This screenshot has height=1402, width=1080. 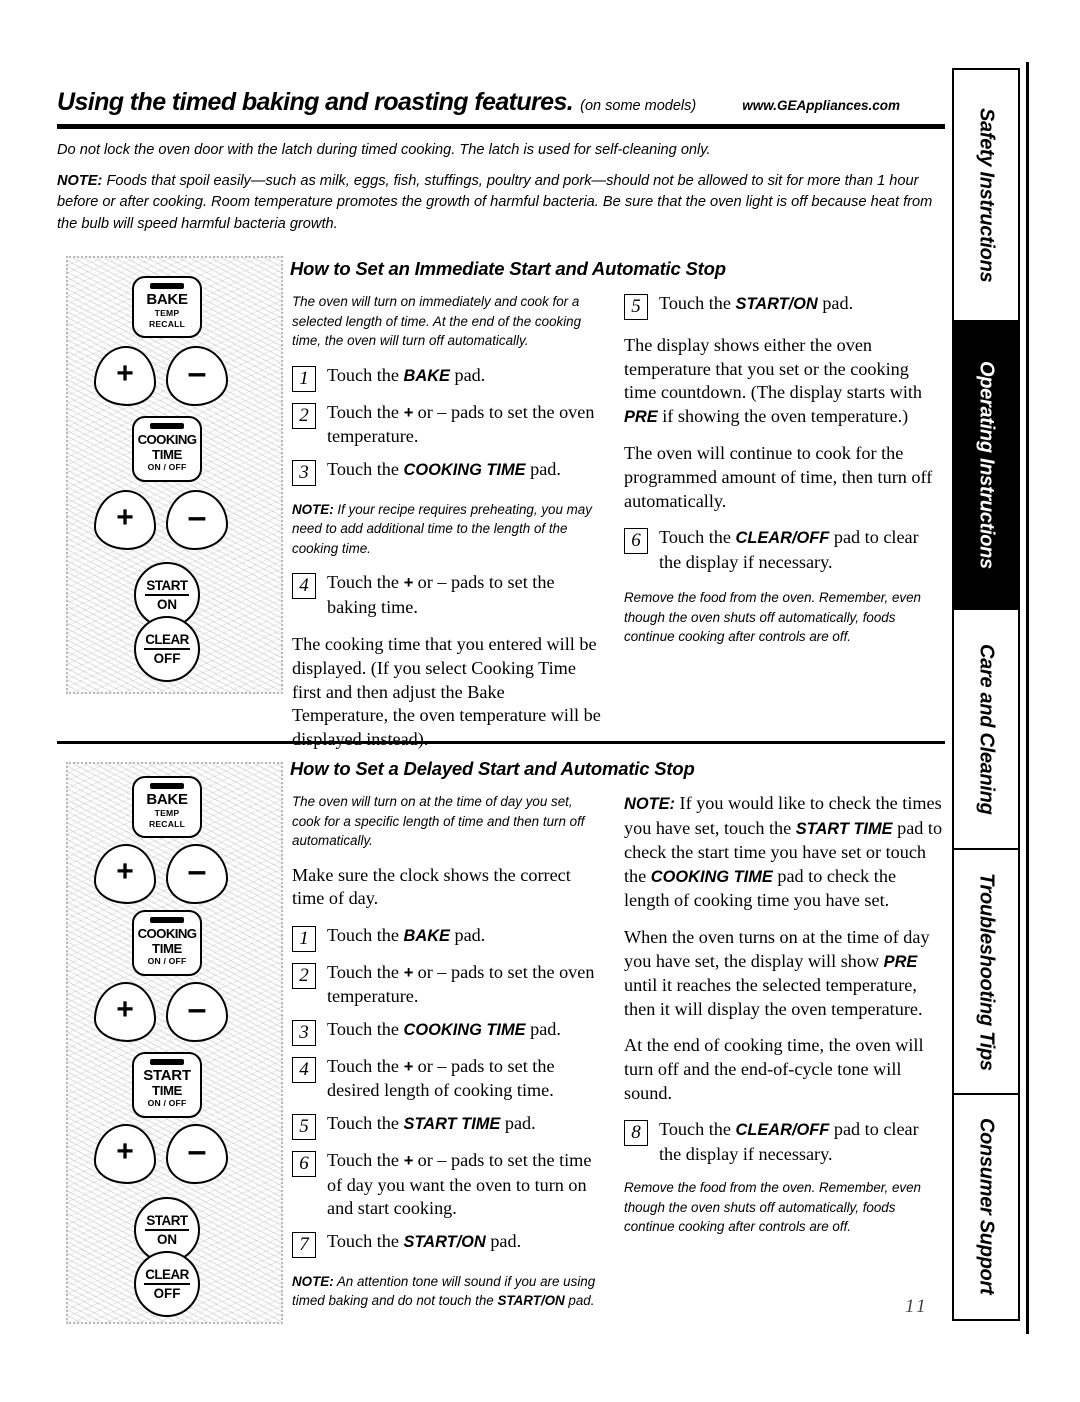 What do you see at coordinates (167, 933) in the screenshot?
I see `cooking-time-label1: COOKING` at bounding box center [167, 933].